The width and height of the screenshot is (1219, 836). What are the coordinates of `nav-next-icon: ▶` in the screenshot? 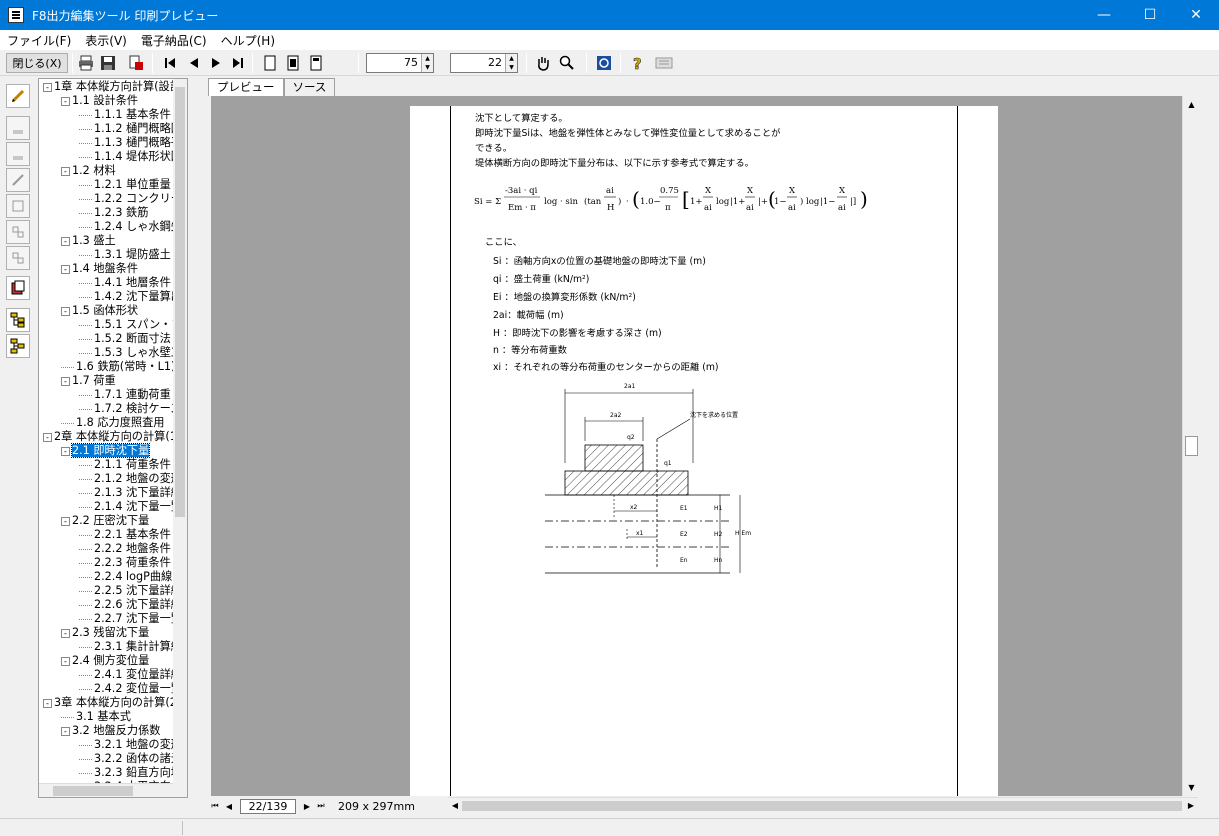 It's located at (307, 806).